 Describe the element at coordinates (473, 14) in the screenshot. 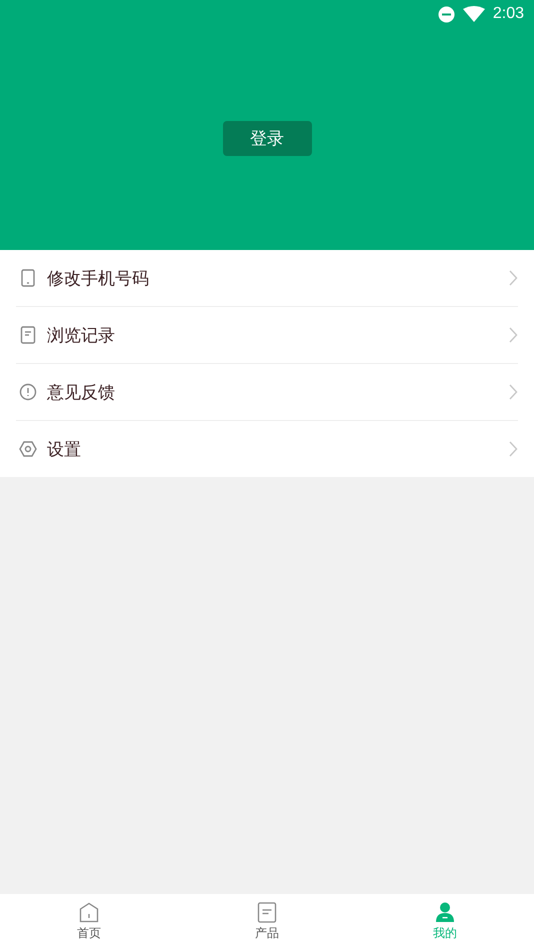

I see `wifi-icon` at that location.